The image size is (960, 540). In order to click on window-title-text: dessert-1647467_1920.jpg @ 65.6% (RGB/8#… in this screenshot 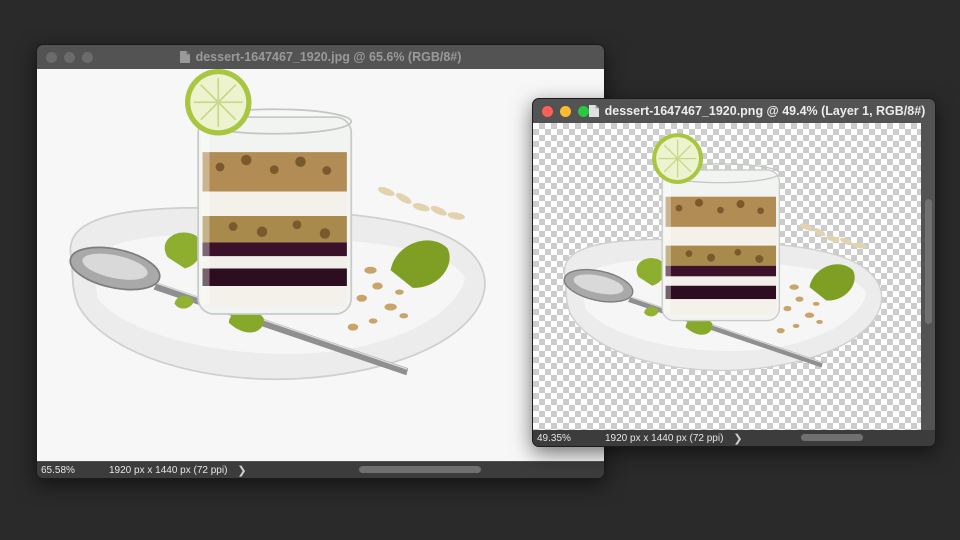, I will do `click(328, 57)`.